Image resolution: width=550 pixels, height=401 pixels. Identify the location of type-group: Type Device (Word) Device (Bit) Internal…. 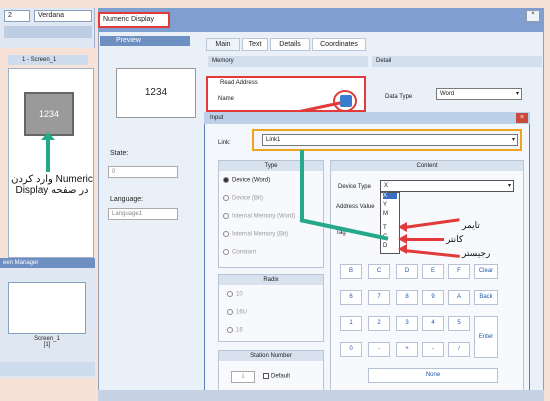
(271, 214).